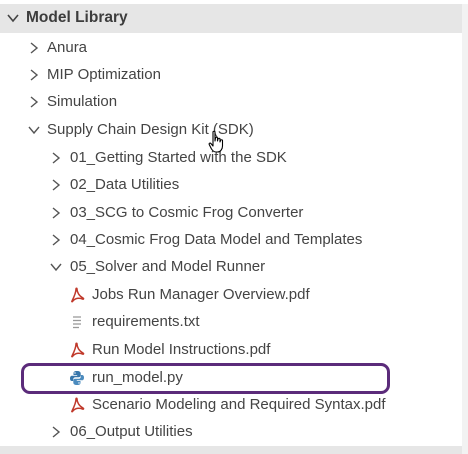 This screenshot has height=454, width=468. I want to click on tree-item-solver-runner: 05_Solver and Model Runner, so click(231, 267).